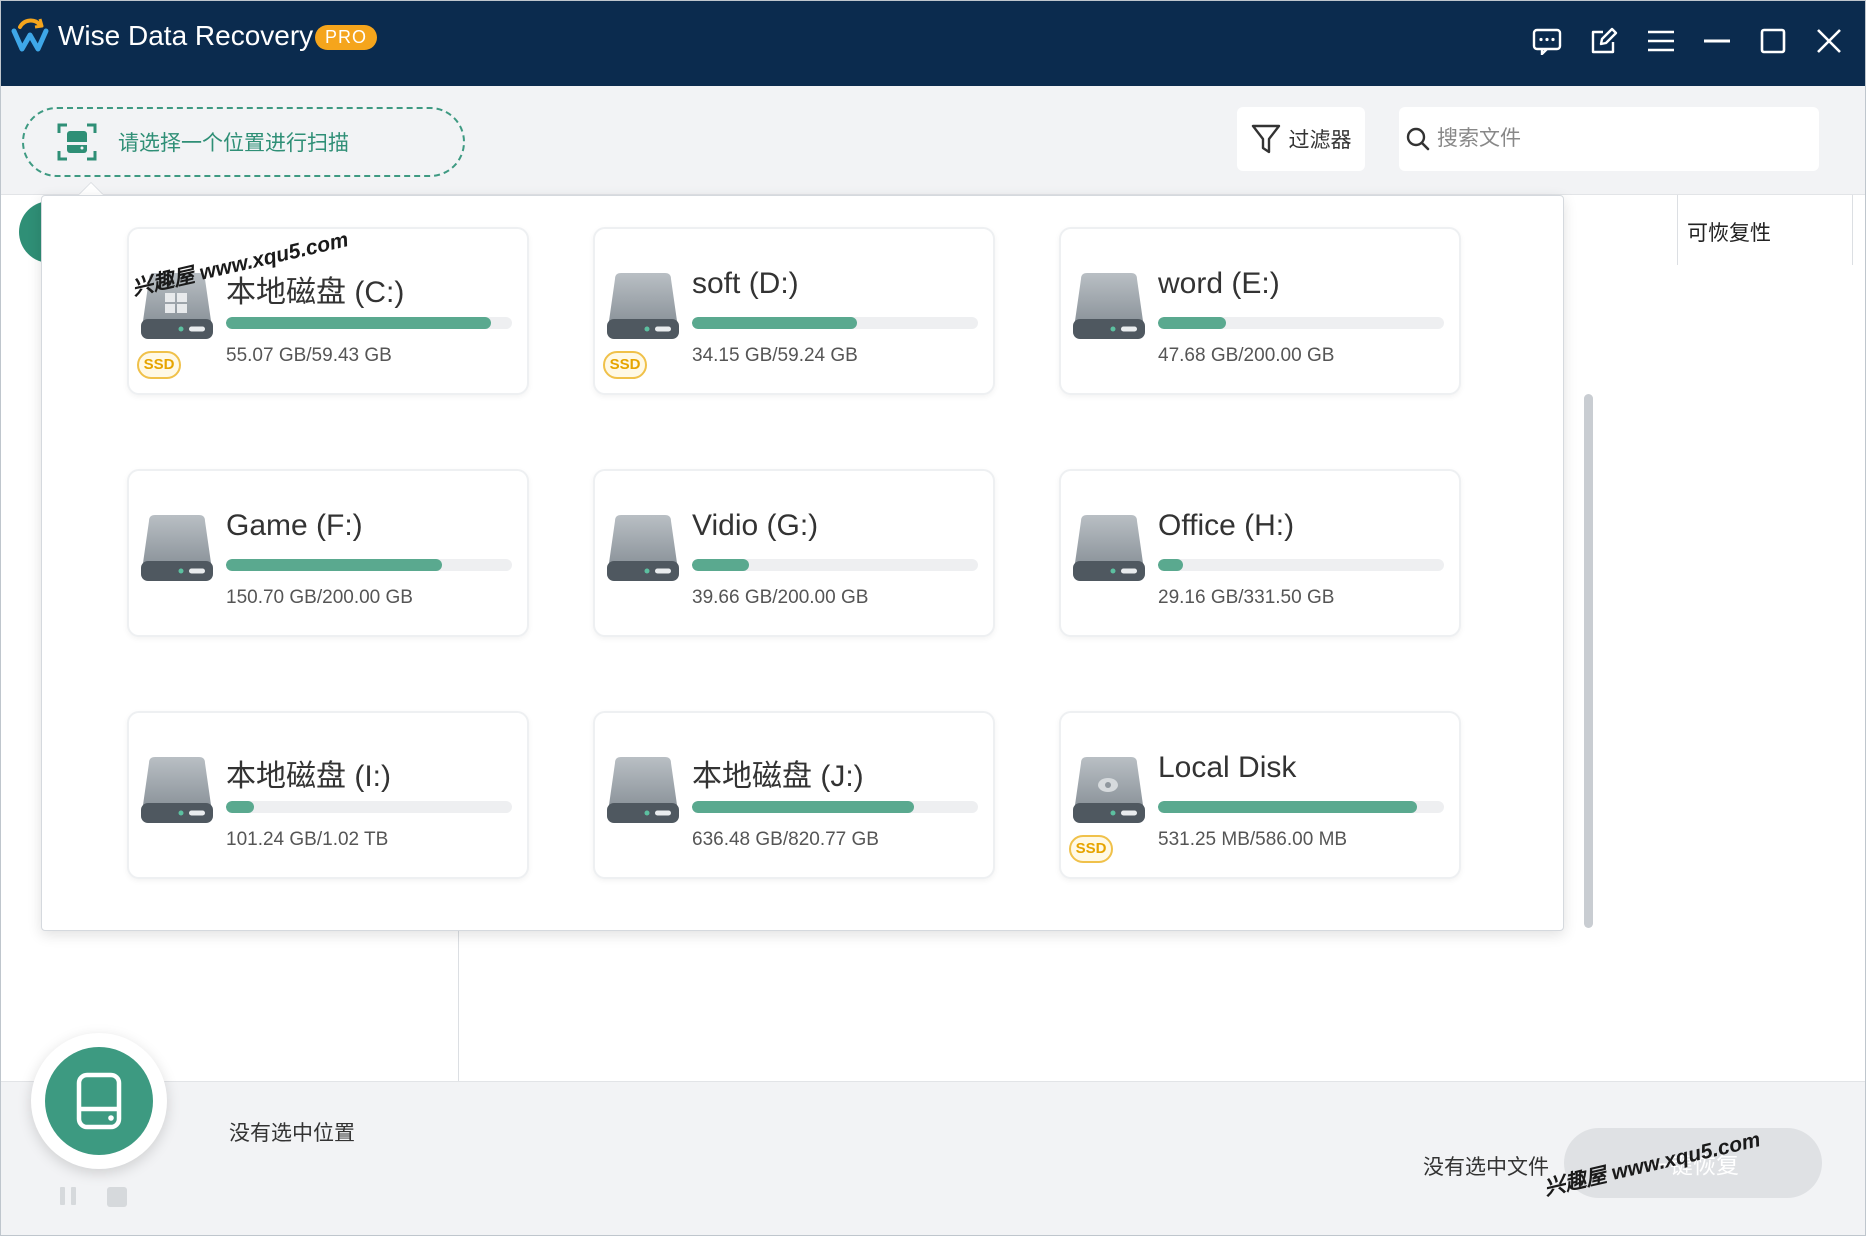 The height and width of the screenshot is (1236, 1866). Describe the element at coordinates (933, 43) in the screenshot. I see `title-bar: Wise Data Recovery PRO` at that location.